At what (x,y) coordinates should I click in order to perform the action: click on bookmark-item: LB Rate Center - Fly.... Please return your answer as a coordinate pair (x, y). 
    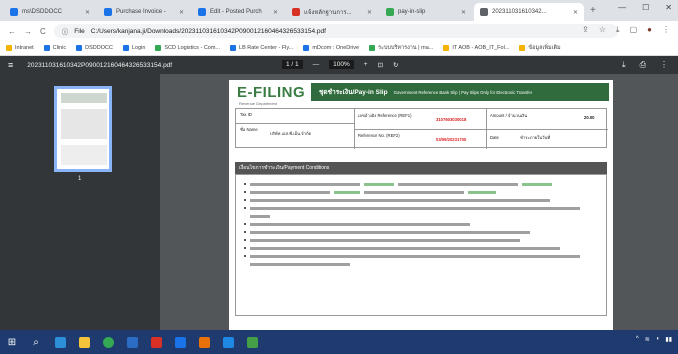
    Looking at the image, I should click on (261, 48).